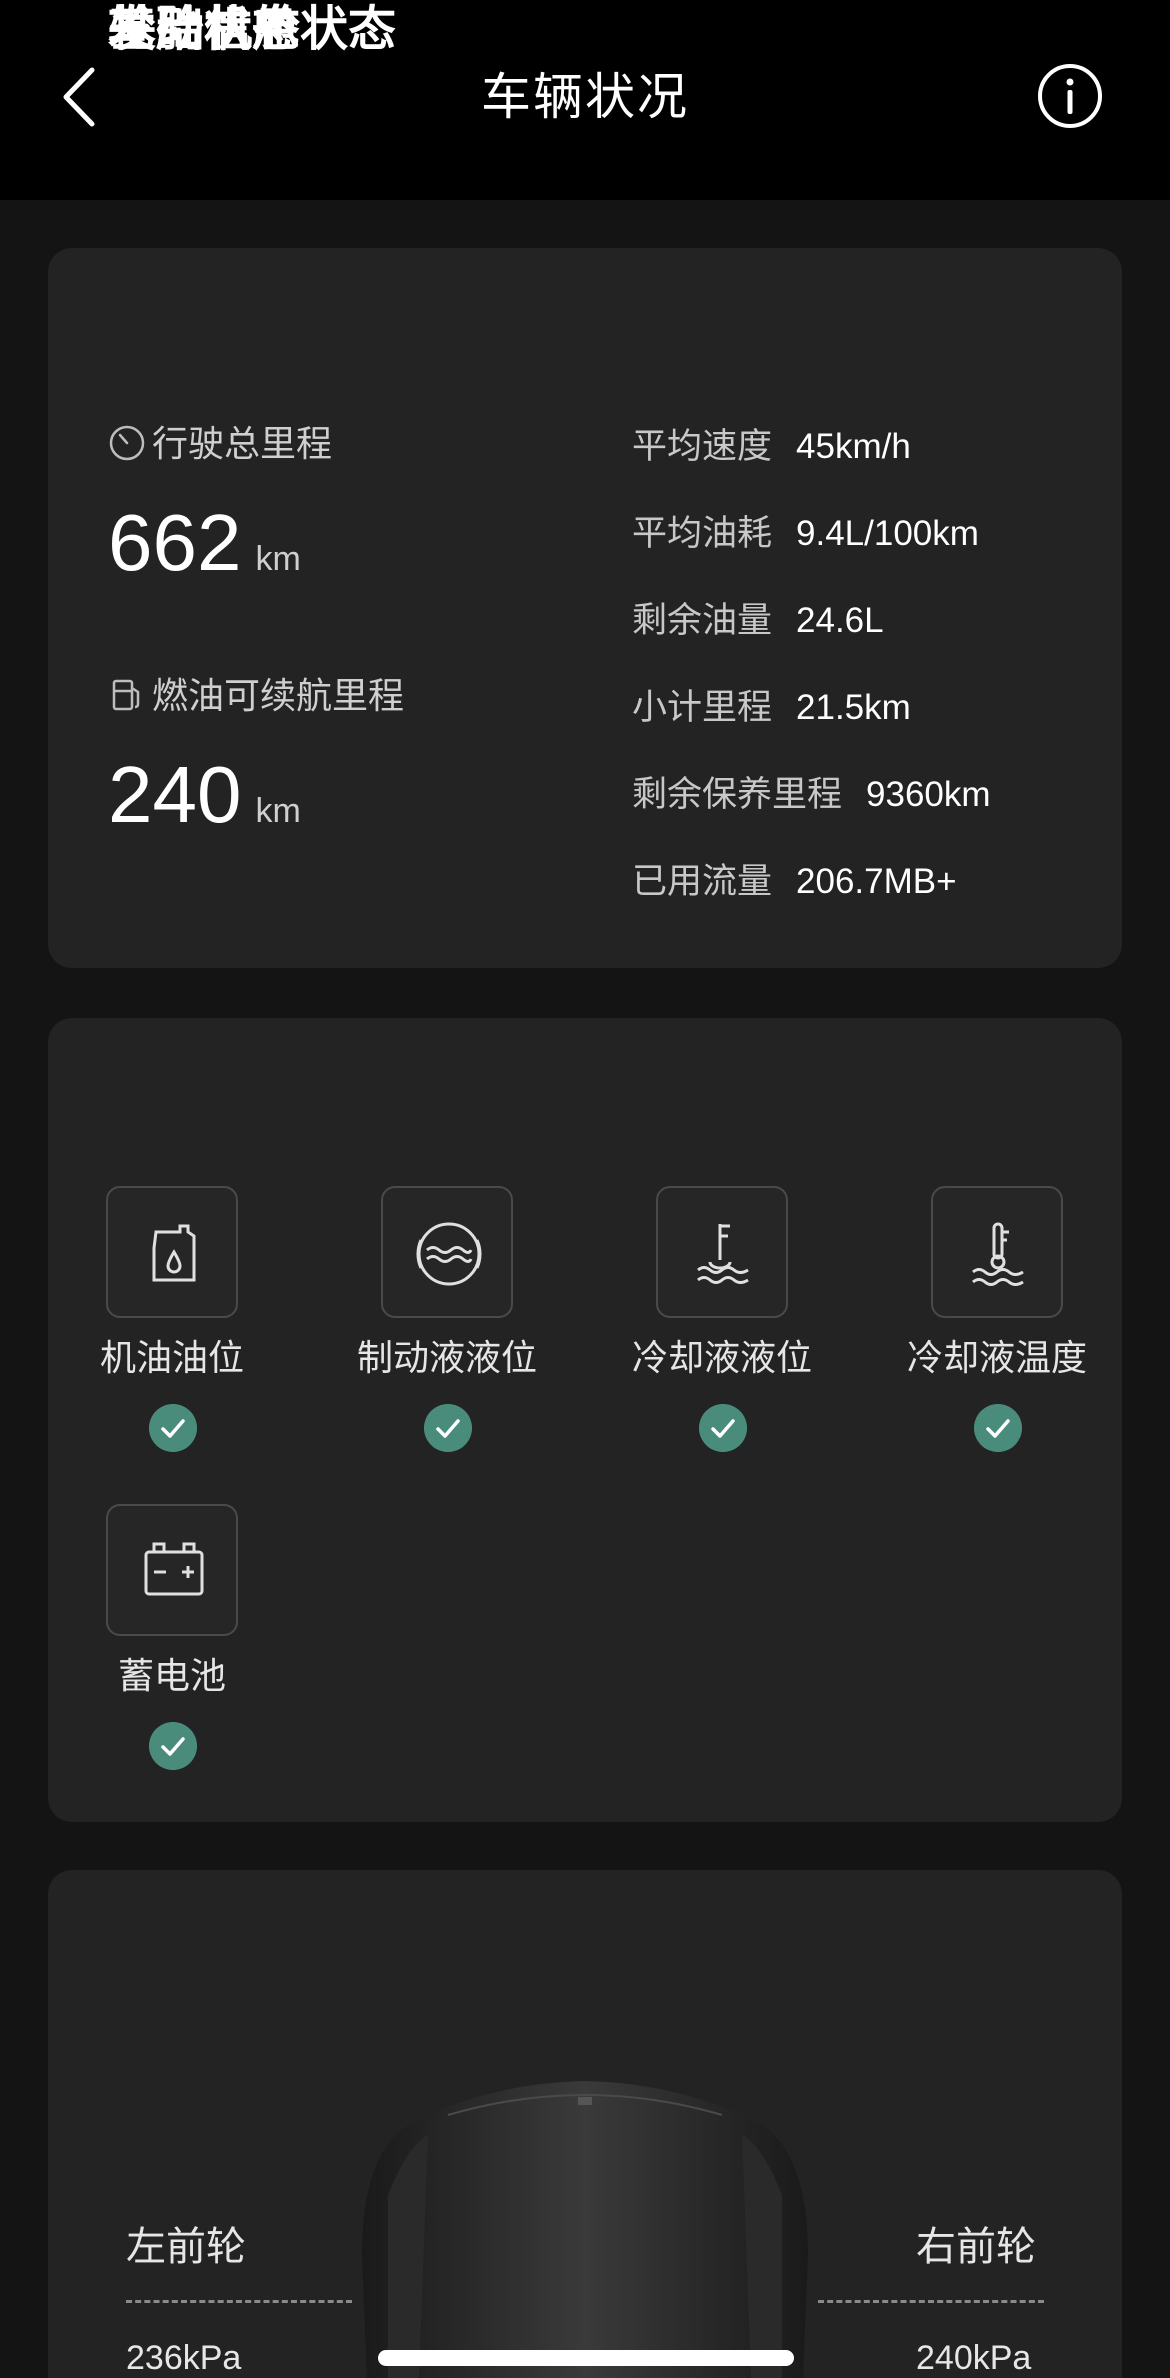 This screenshot has width=1170, height=2378. I want to click on tire-status-title: 轮胎状态, so click(204, 29).